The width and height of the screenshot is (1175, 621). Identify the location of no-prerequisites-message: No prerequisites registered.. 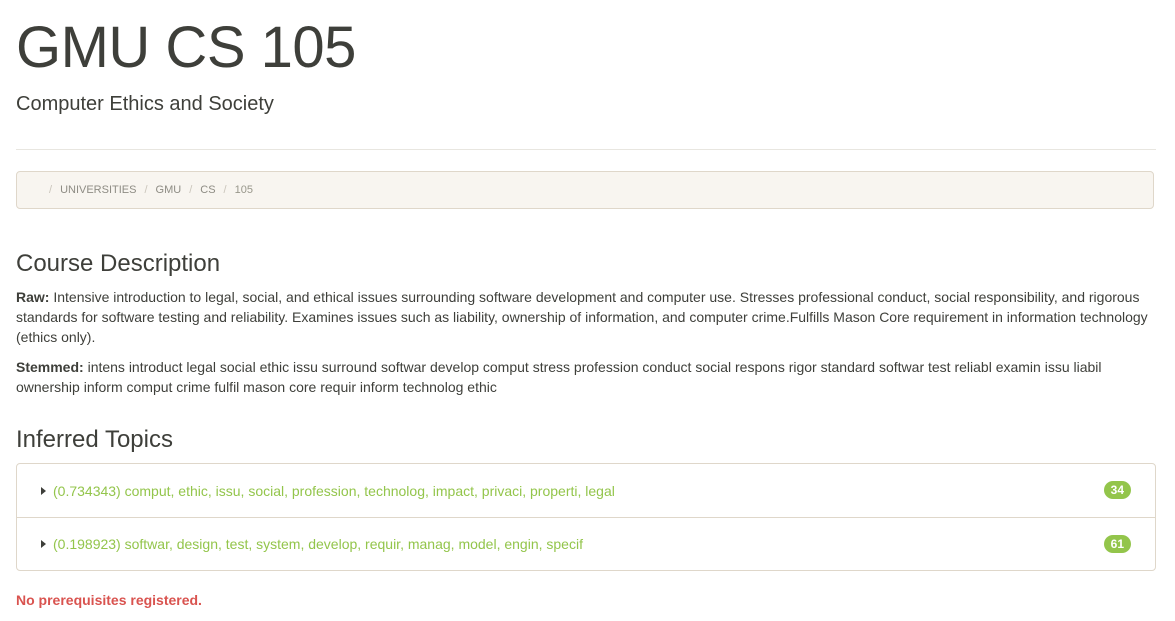
(109, 600).